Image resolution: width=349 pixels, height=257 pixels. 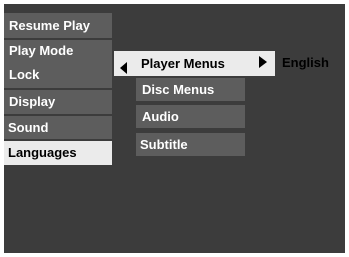 What do you see at coordinates (178, 89) in the screenshot?
I see `submenu-item-label: Disc Menus` at bounding box center [178, 89].